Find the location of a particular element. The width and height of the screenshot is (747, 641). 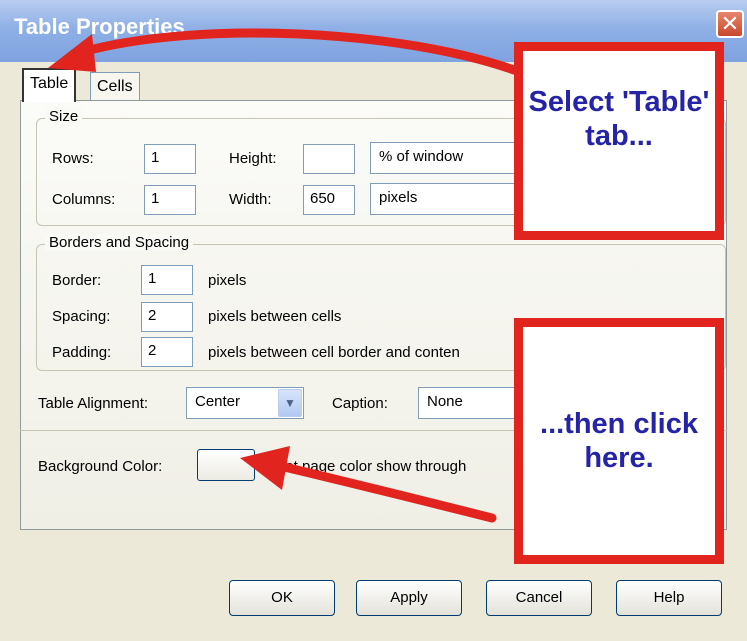

tab-cells-label: Cells is located at coordinates (115, 86).